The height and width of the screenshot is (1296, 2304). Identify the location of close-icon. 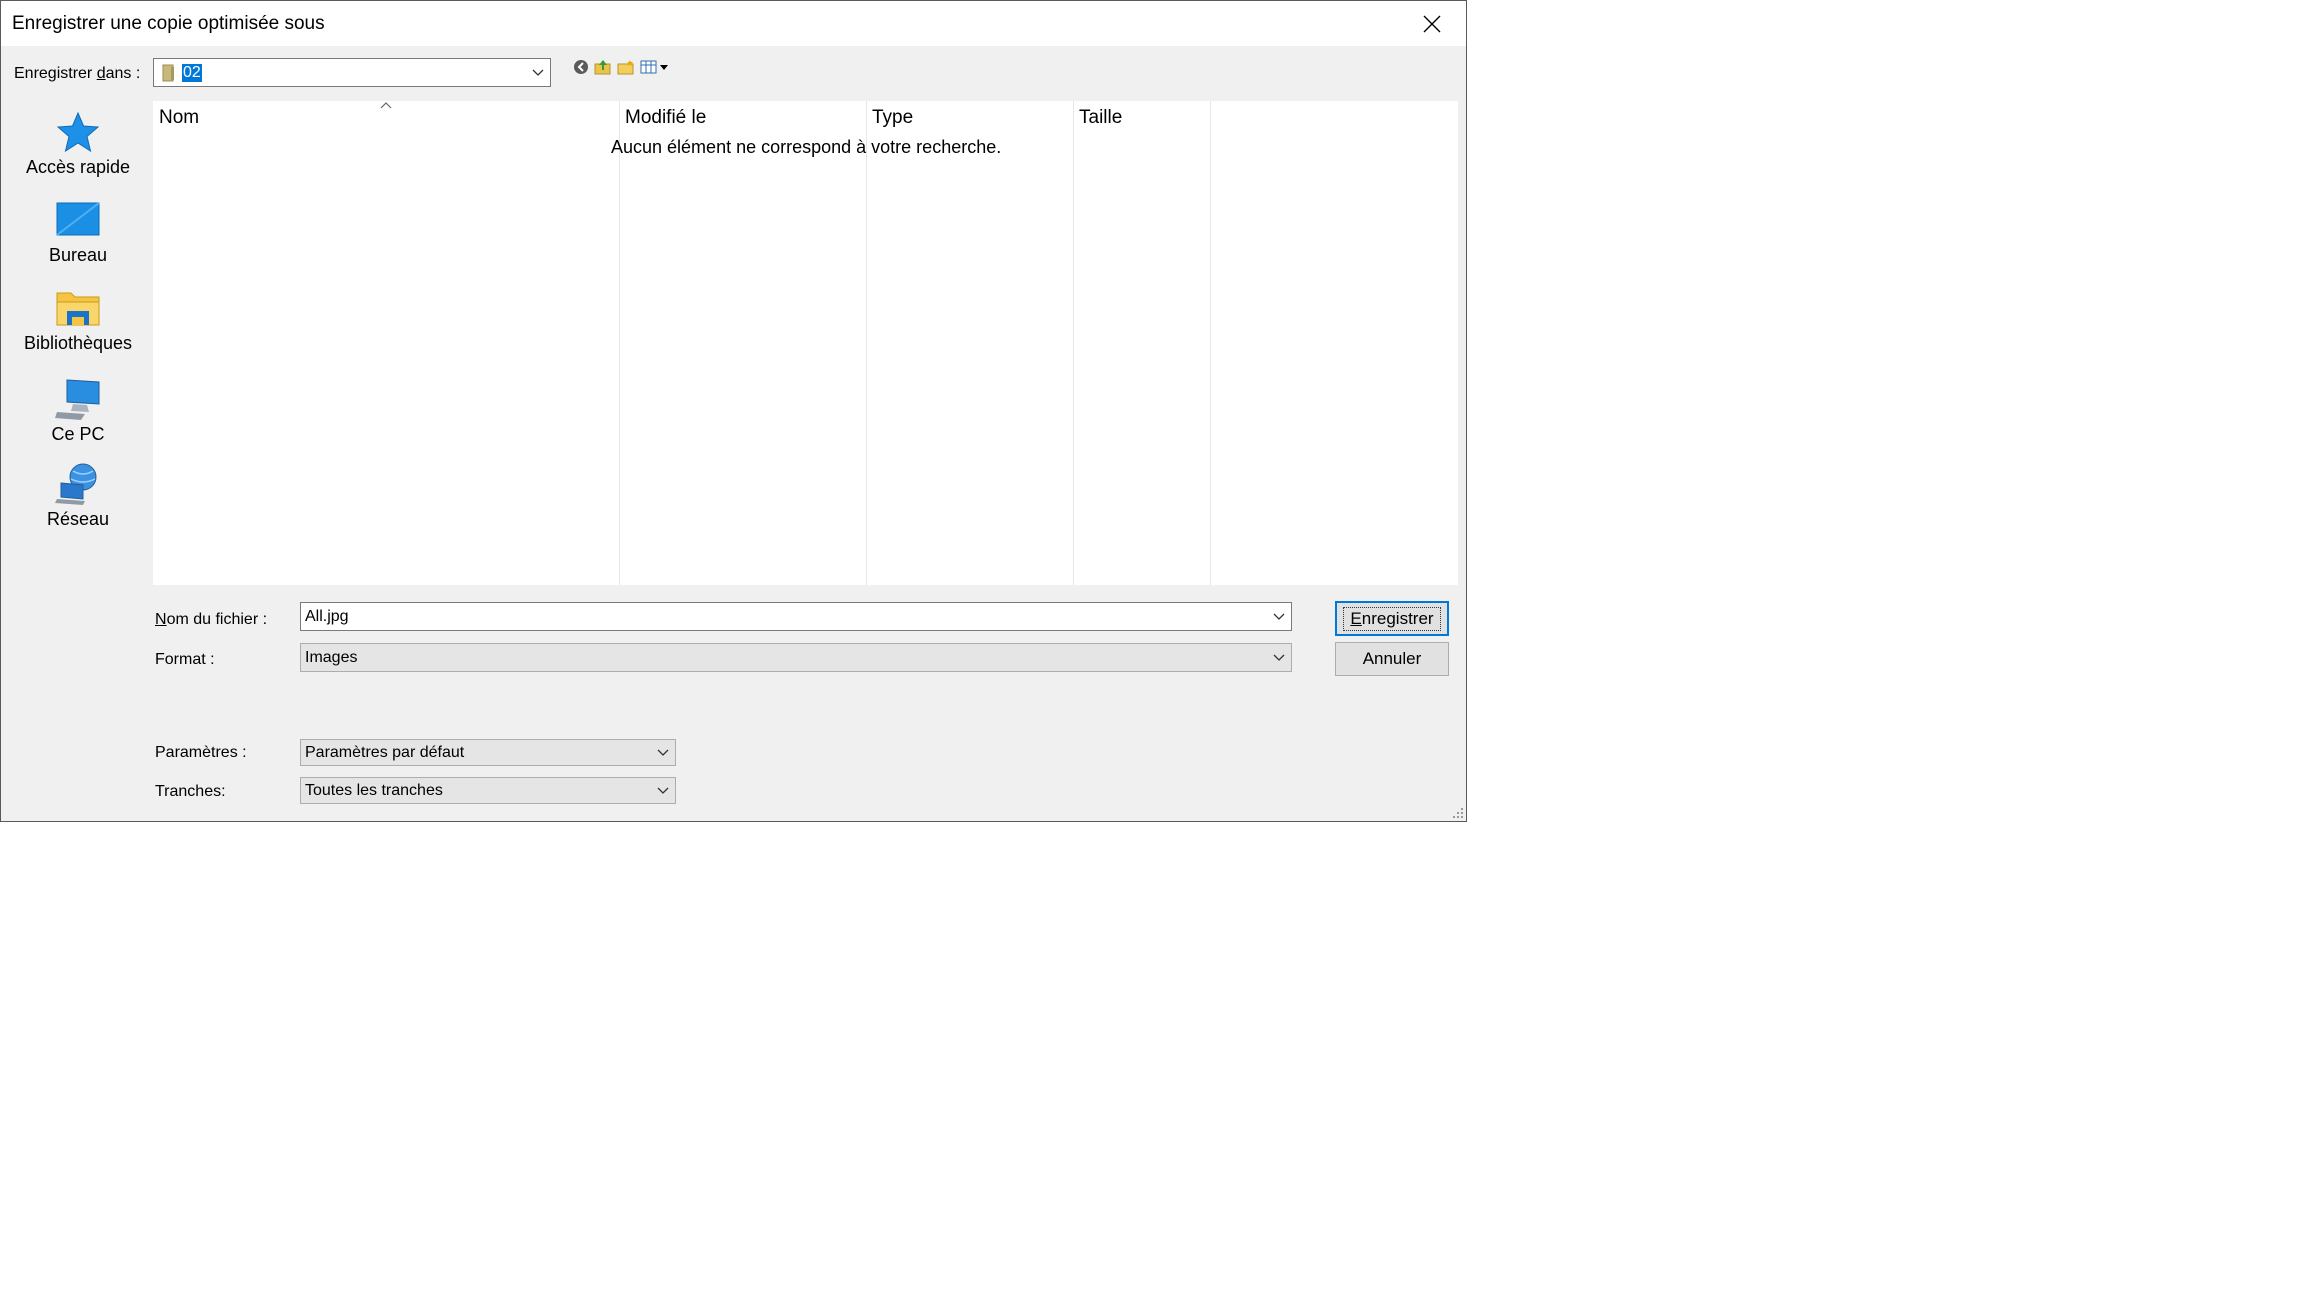
(1432, 23).